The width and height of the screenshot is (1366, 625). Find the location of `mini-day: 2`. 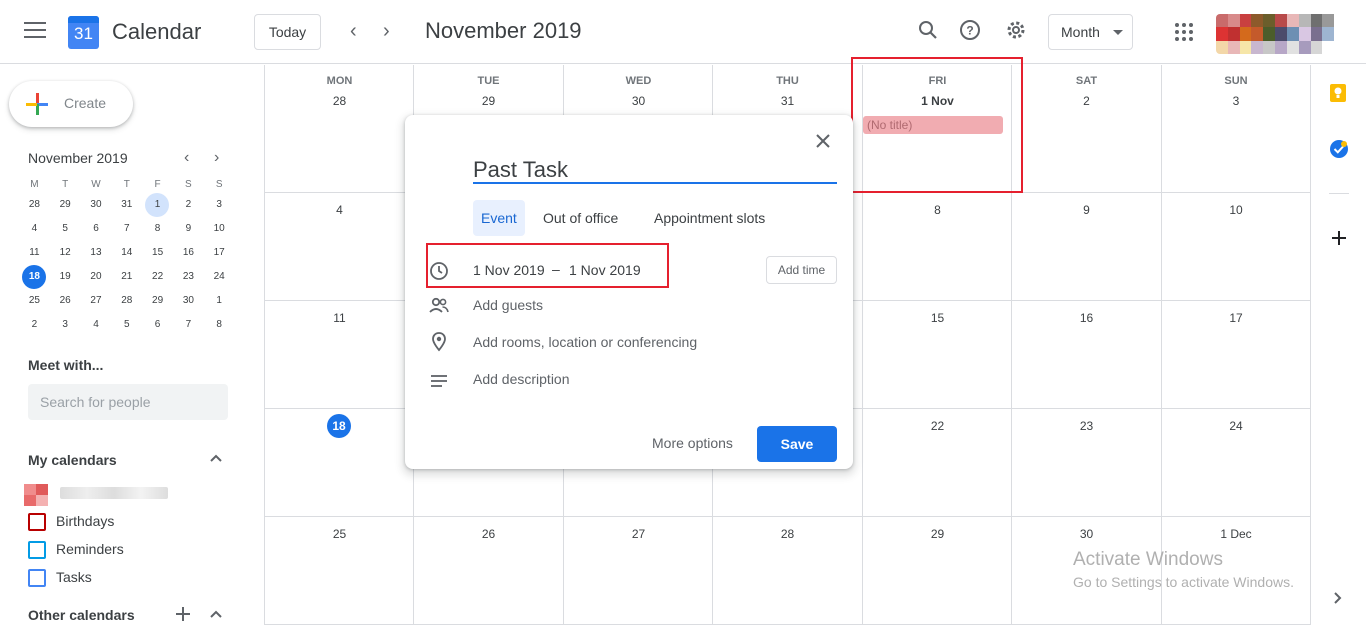

mini-day: 2 is located at coordinates (188, 205).